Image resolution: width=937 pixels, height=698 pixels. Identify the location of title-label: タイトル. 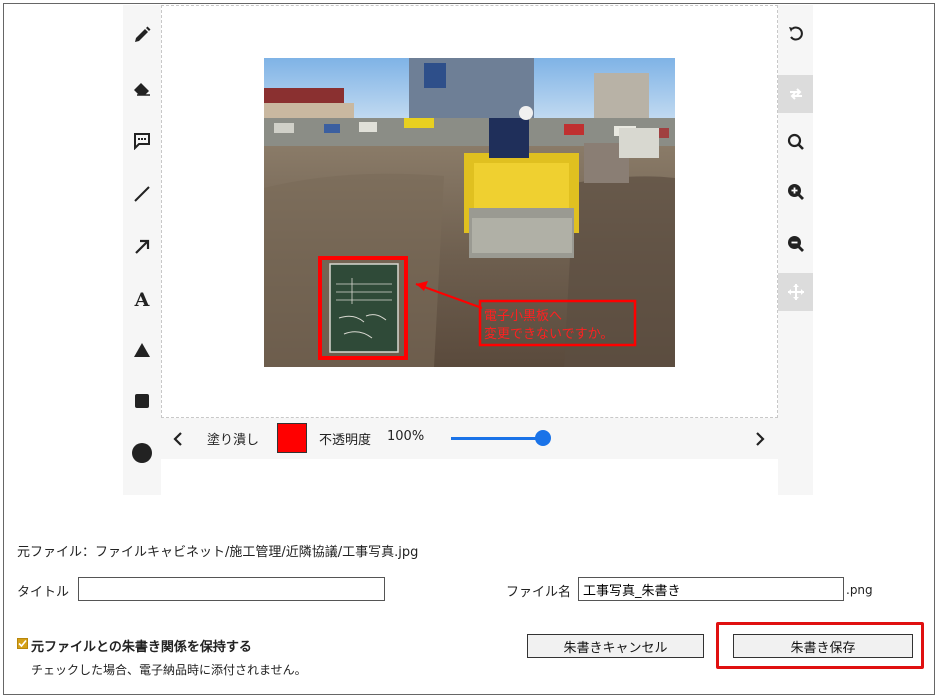
(43, 592).